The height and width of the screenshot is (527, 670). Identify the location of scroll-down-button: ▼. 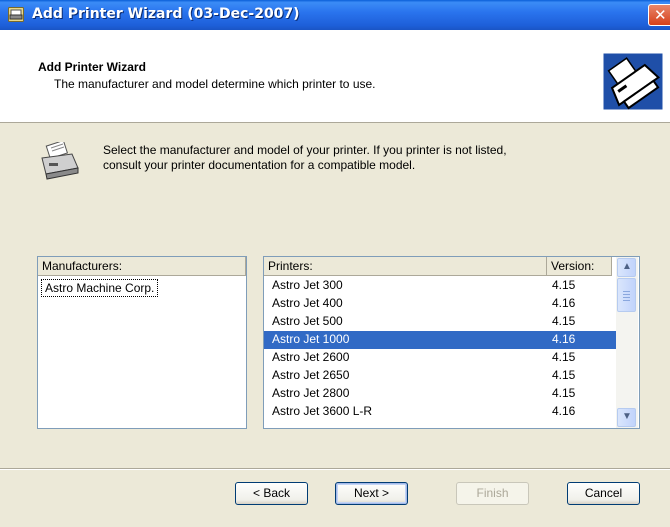
(626, 417).